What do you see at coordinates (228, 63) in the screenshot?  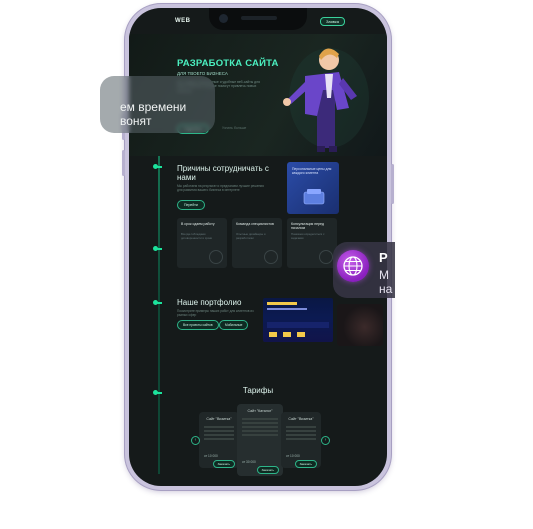 I see `hero-title: РАЗРАБОТКА САЙТА` at bounding box center [228, 63].